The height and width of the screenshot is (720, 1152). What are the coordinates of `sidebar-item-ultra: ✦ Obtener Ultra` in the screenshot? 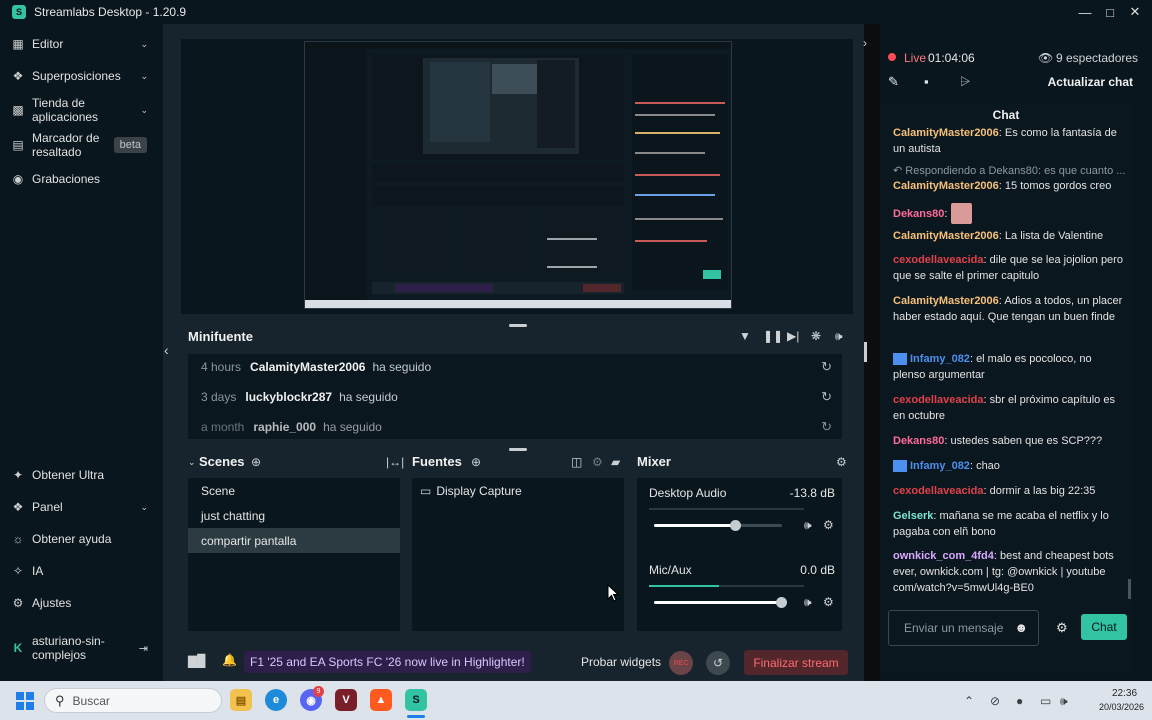 It's located at (82, 475).